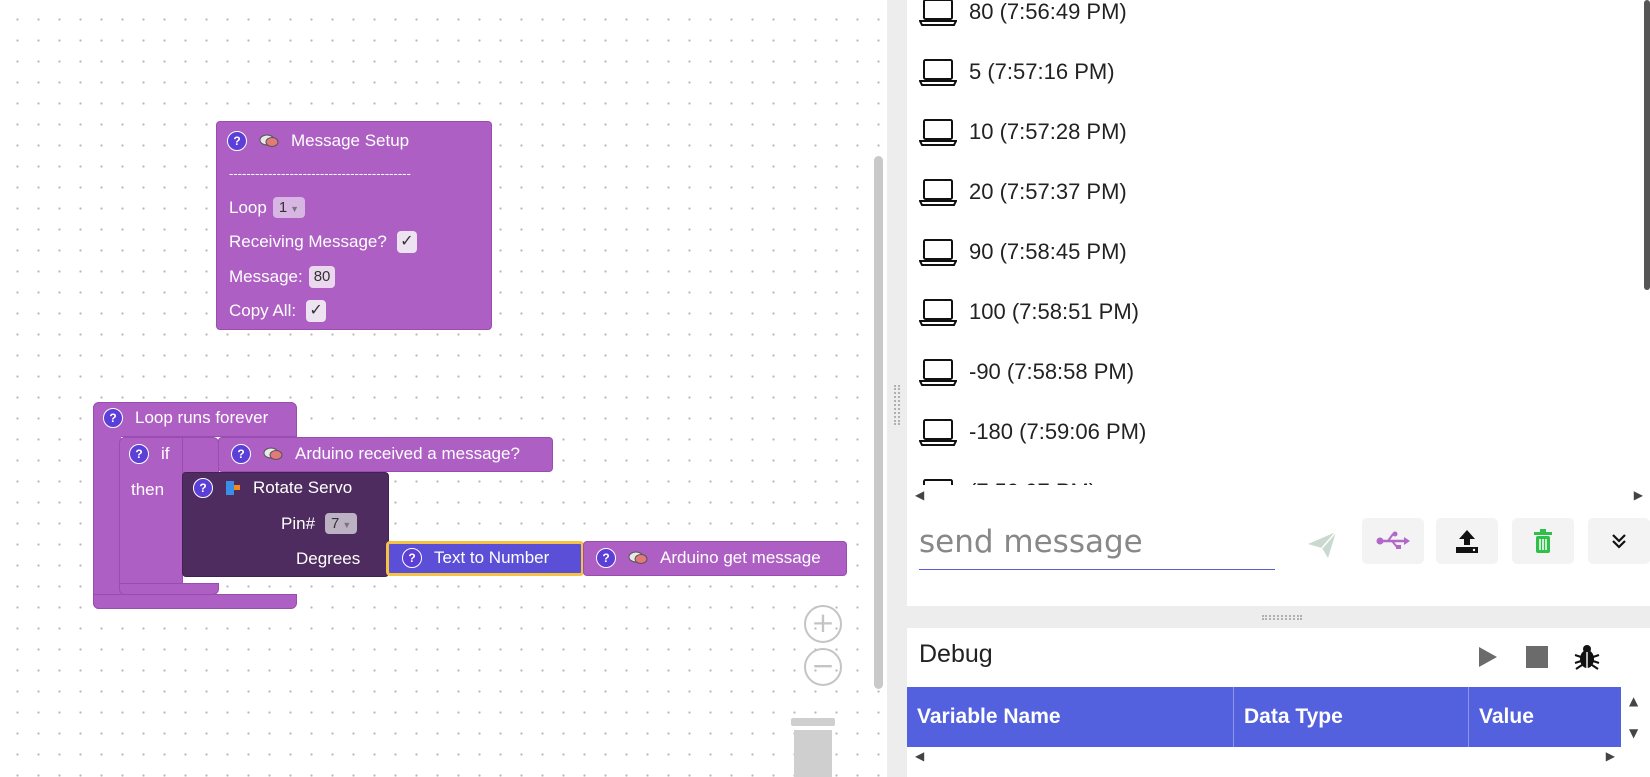  I want to click on serial-message-item: -90 (7:58:58 PM), so click(1026, 372).